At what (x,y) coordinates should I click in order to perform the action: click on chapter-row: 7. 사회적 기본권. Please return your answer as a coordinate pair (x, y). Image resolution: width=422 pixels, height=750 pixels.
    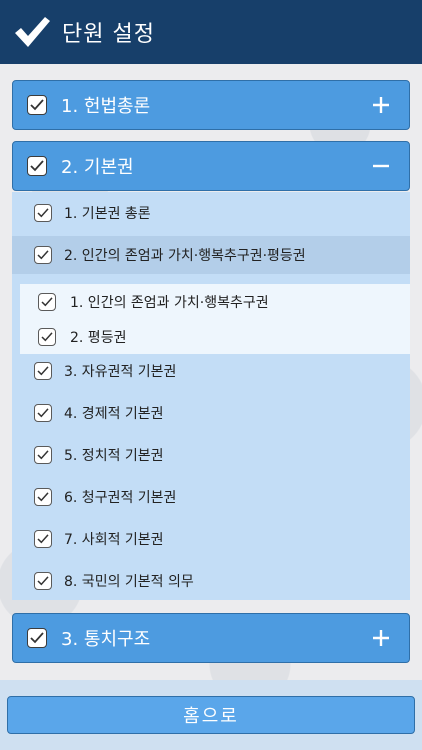
    Looking at the image, I should click on (211, 539).